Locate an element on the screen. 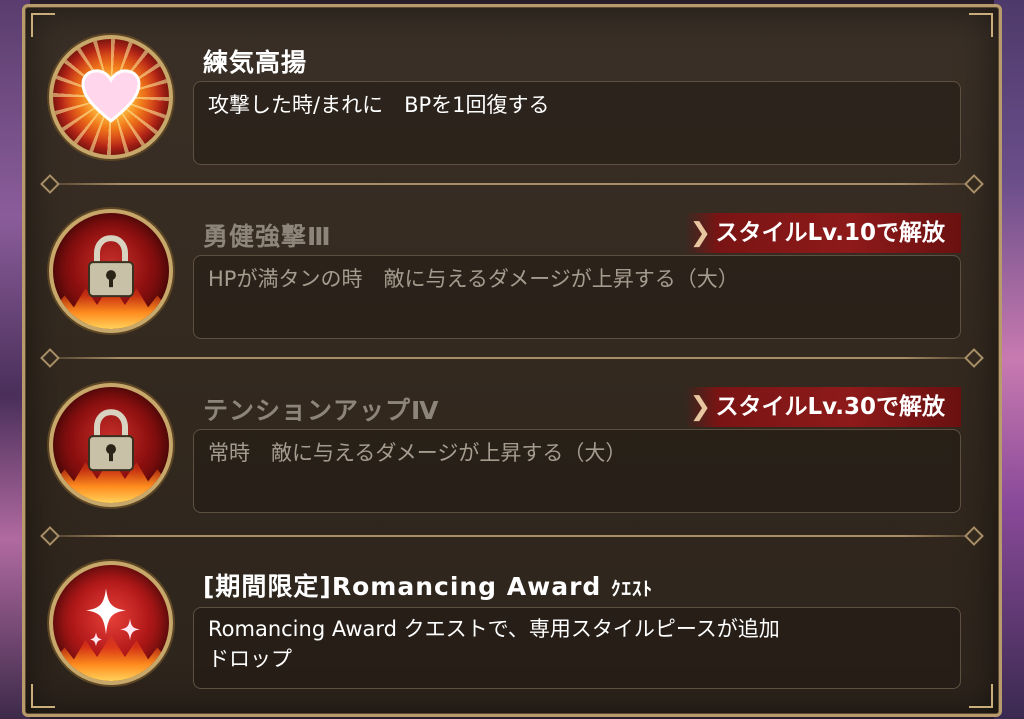 This screenshot has width=1024, height=719. heart-burst-icon is located at coordinates (111, 97).